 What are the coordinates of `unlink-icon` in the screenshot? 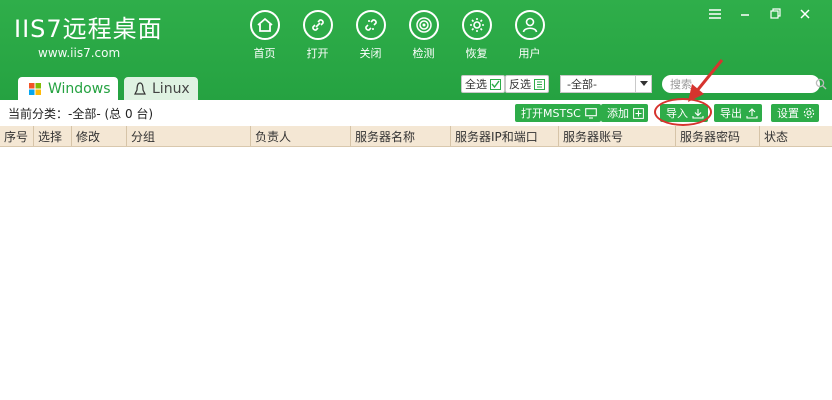 It's located at (370, 25).